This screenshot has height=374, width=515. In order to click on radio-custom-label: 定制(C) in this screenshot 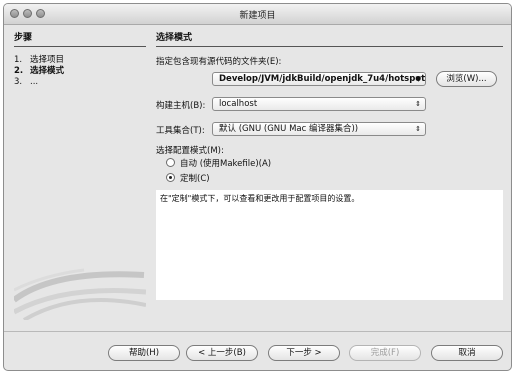, I will do `click(195, 178)`.